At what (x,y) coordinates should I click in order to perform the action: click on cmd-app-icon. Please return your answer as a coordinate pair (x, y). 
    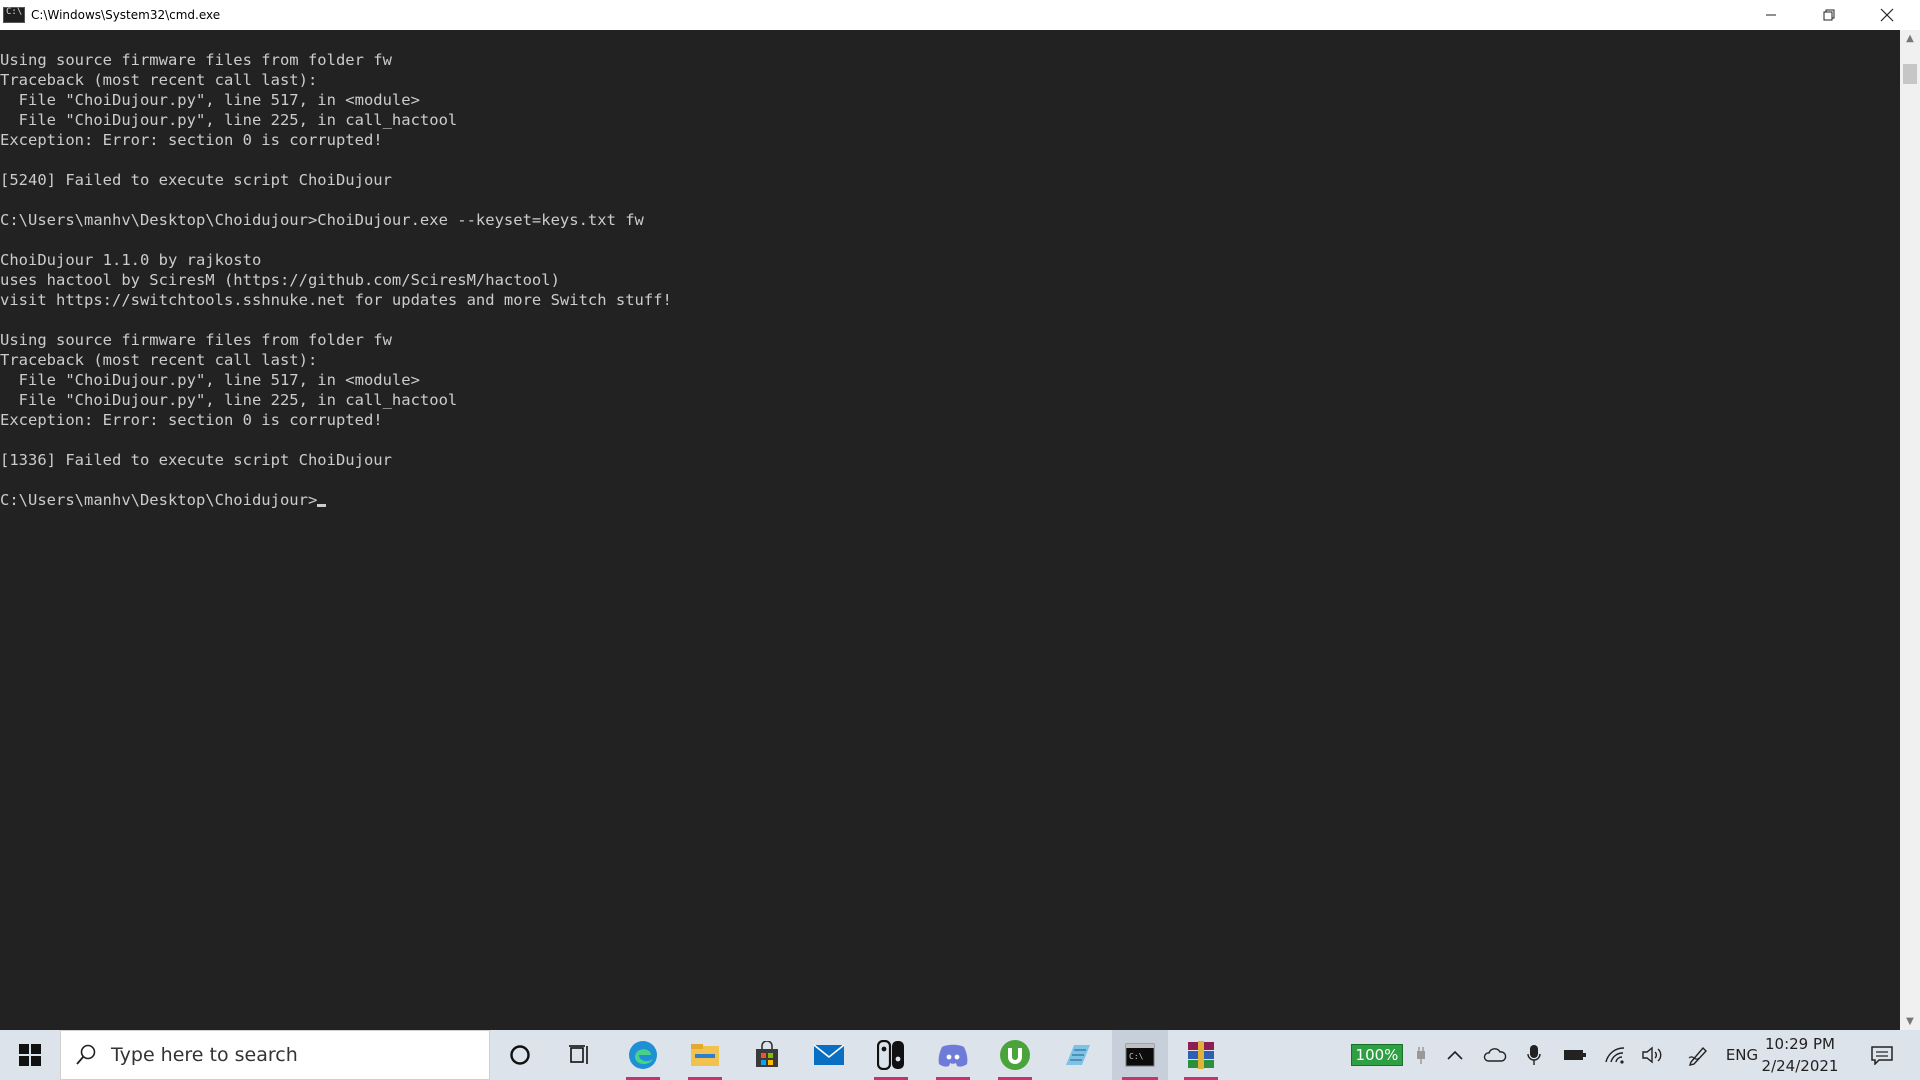
    Looking at the image, I should click on (14, 15).